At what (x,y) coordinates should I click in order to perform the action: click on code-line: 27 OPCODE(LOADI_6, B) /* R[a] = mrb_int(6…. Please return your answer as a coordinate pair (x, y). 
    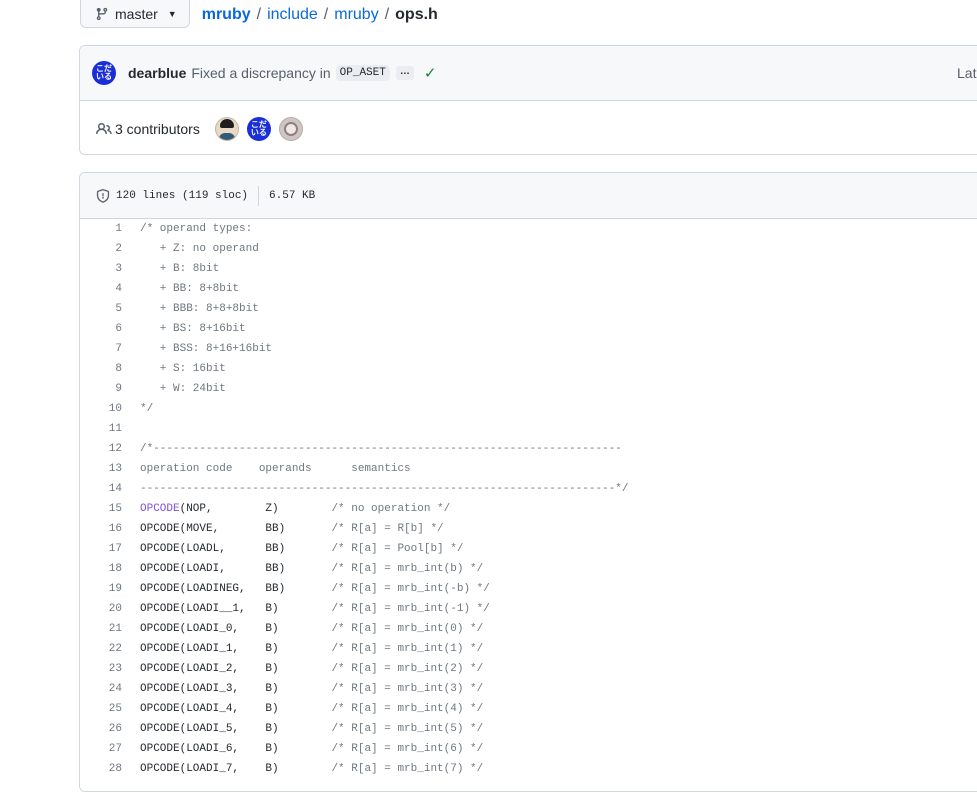
    Looking at the image, I should click on (528, 749).